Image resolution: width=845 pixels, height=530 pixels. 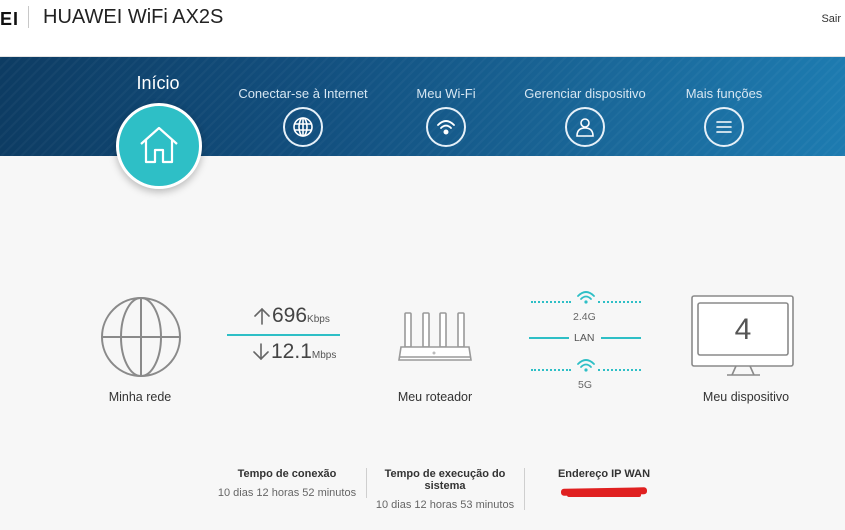 I want to click on download-speed: 12.1Mbps, so click(x=303, y=352).